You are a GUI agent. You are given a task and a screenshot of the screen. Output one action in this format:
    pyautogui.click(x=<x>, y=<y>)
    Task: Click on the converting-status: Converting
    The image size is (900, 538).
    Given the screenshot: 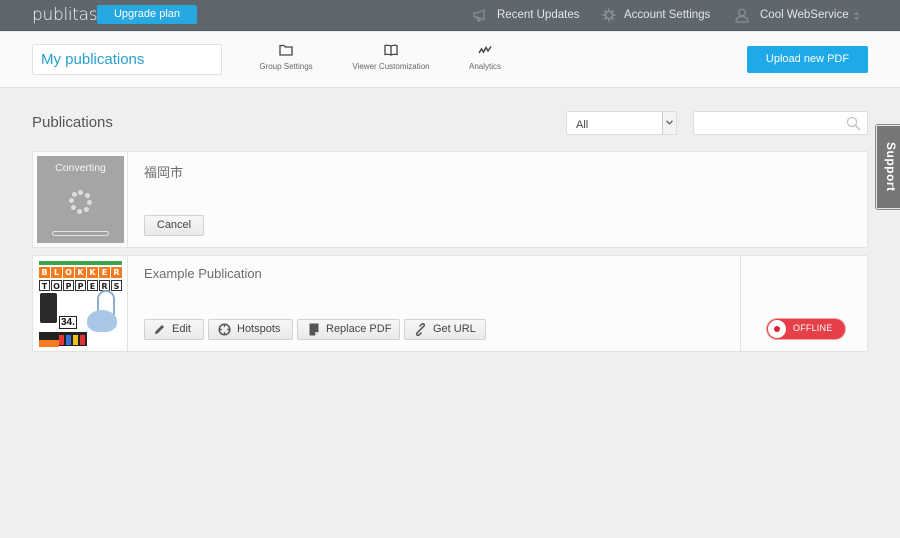 What is the action you would take?
    pyautogui.click(x=80, y=168)
    